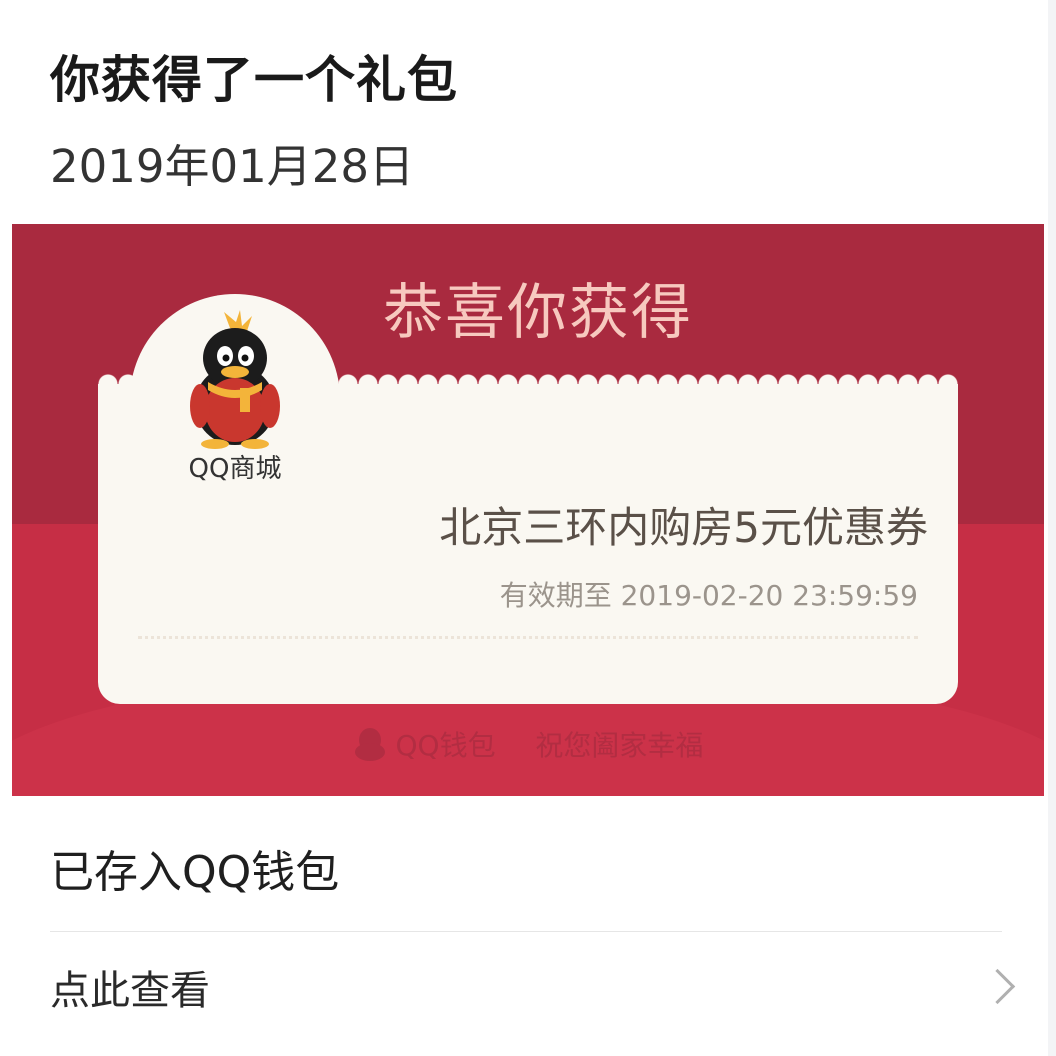  I want to click on chevron-right-icon, so click(997, 986).